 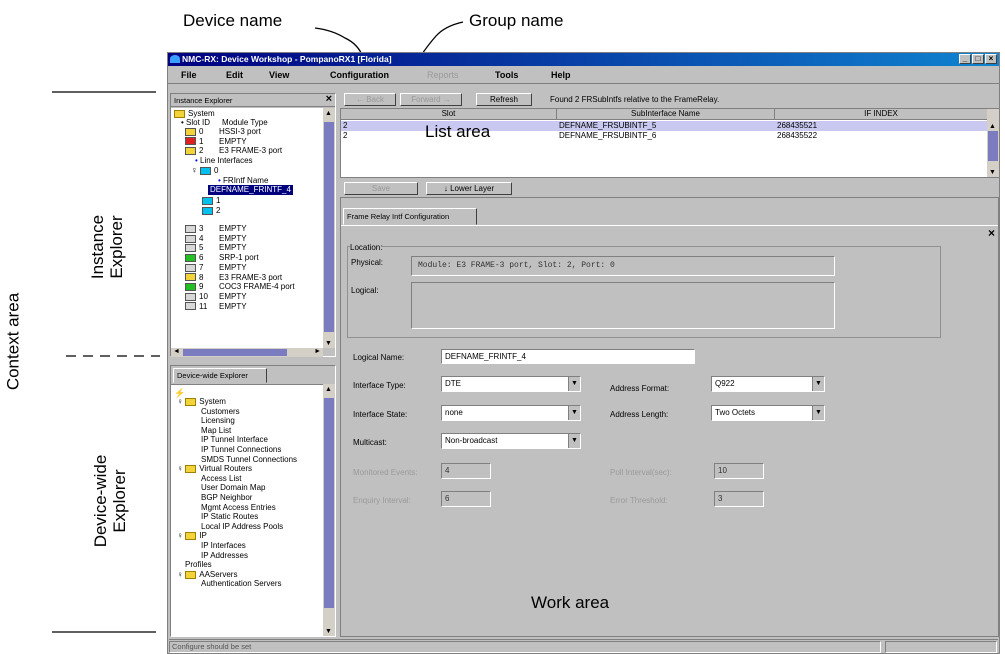 I want to click on line-interfaces-node: • Line Interfaces, so click(x=224, y=161).